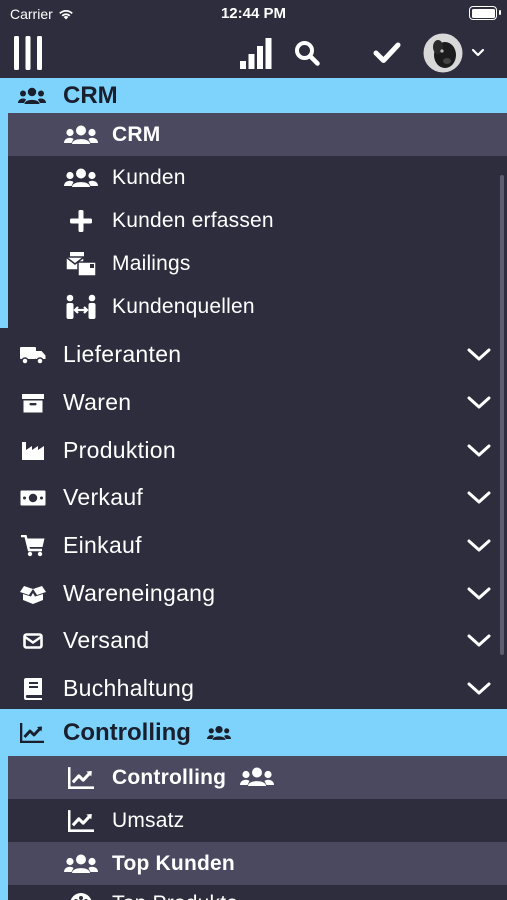  What do you see at coordinates (102, 545) in the screenshot?
I see `menu-item-label: Einkauf` at bounding box center [102, 545].